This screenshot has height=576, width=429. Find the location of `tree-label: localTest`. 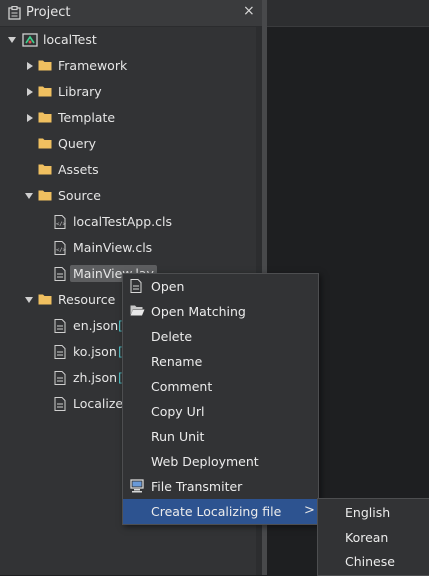

tree-label: localTest is located at coordinates (70, 39).